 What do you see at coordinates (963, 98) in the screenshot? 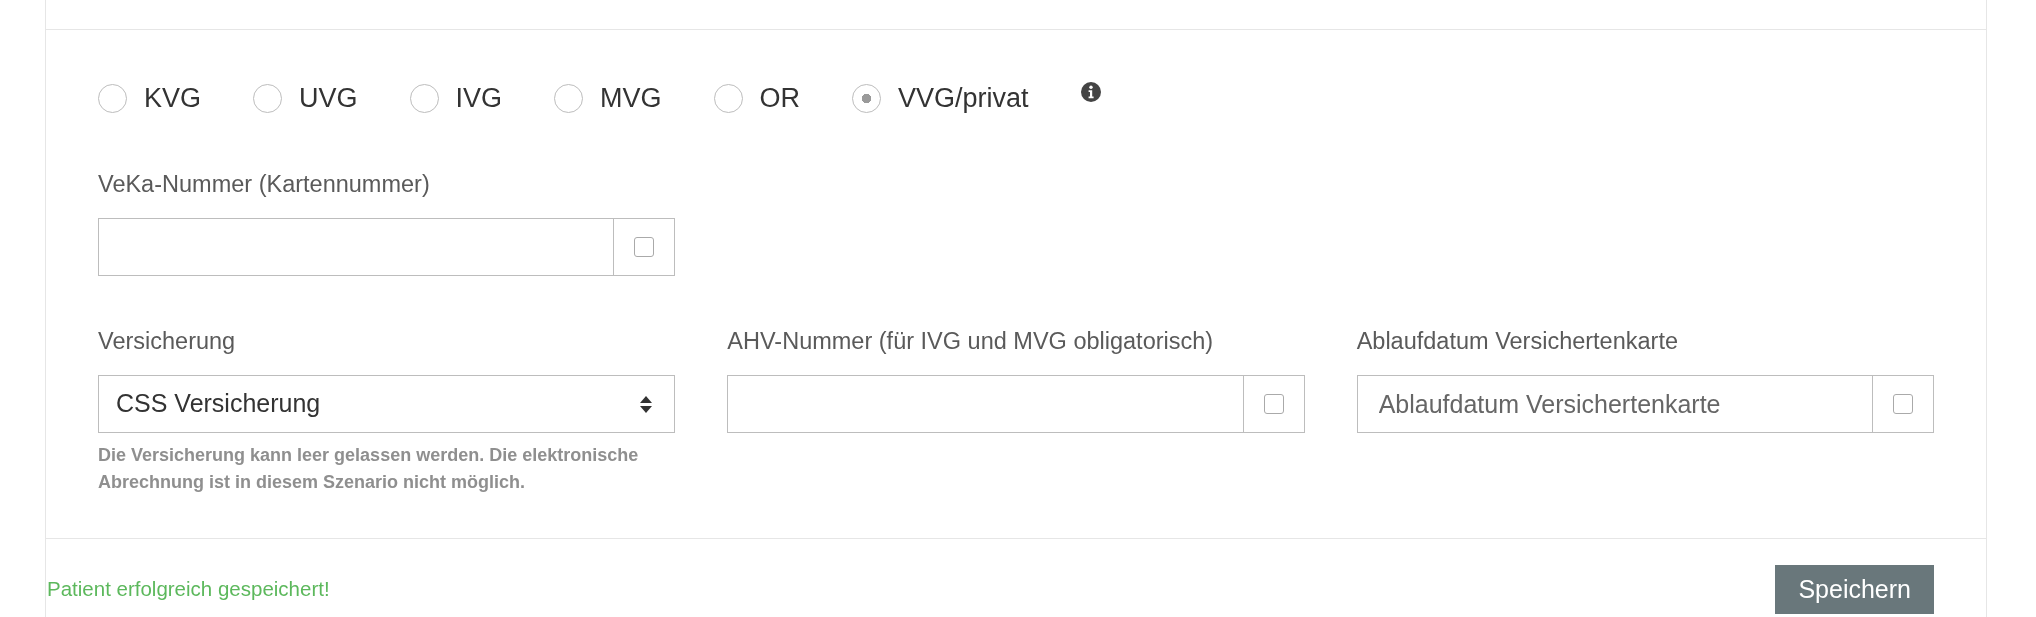
I see `radio-label: VVG/privat` at bounding box center [963, 98].